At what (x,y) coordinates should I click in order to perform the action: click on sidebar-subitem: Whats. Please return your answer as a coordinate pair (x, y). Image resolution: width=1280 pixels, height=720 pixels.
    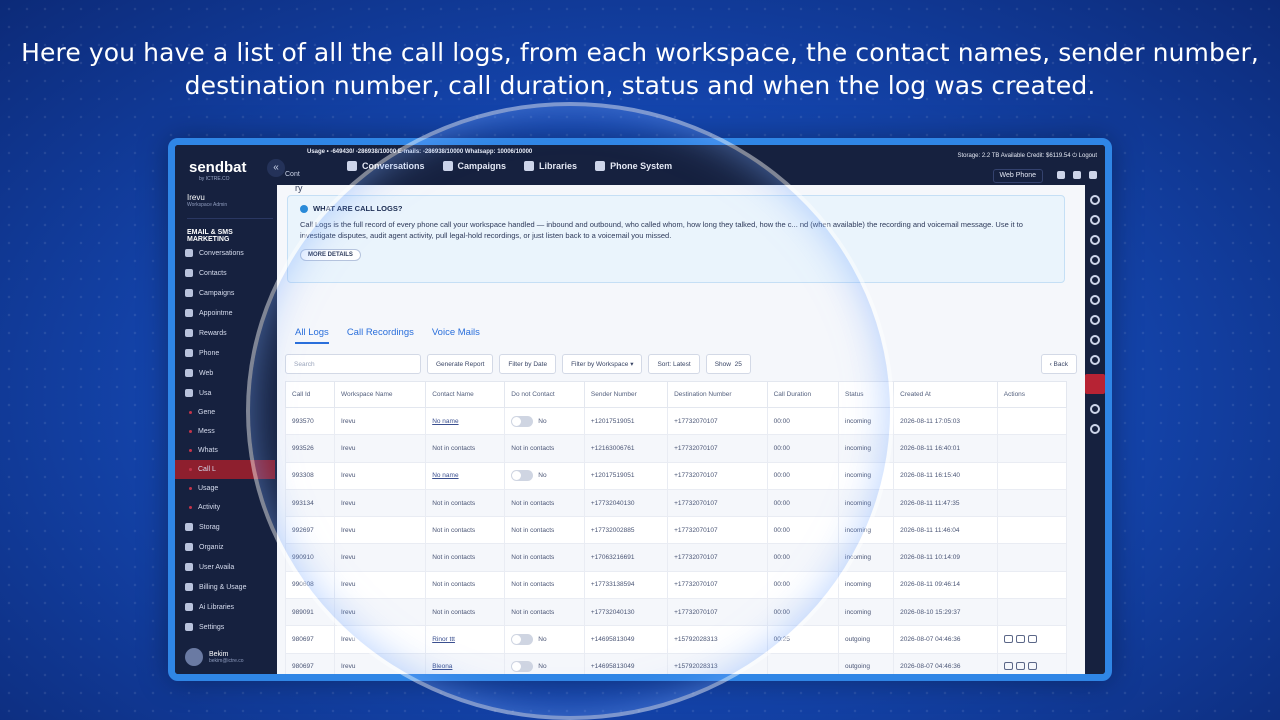
    Looking at the image, I should click on (230, 450).